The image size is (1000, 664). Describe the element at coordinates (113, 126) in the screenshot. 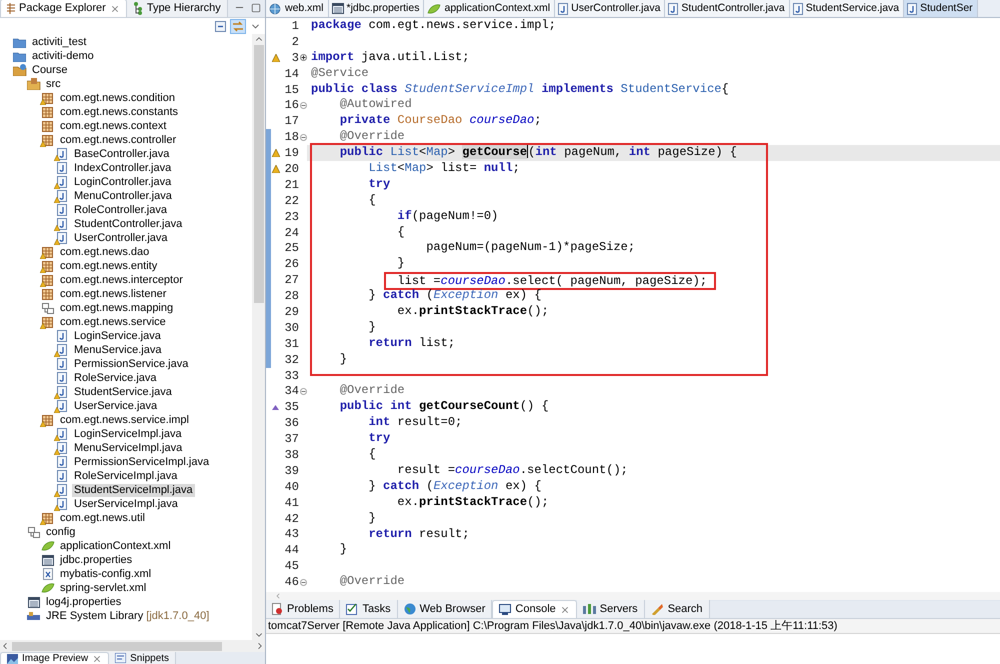

I see `tree-item: com.egt.news.context` at that location.